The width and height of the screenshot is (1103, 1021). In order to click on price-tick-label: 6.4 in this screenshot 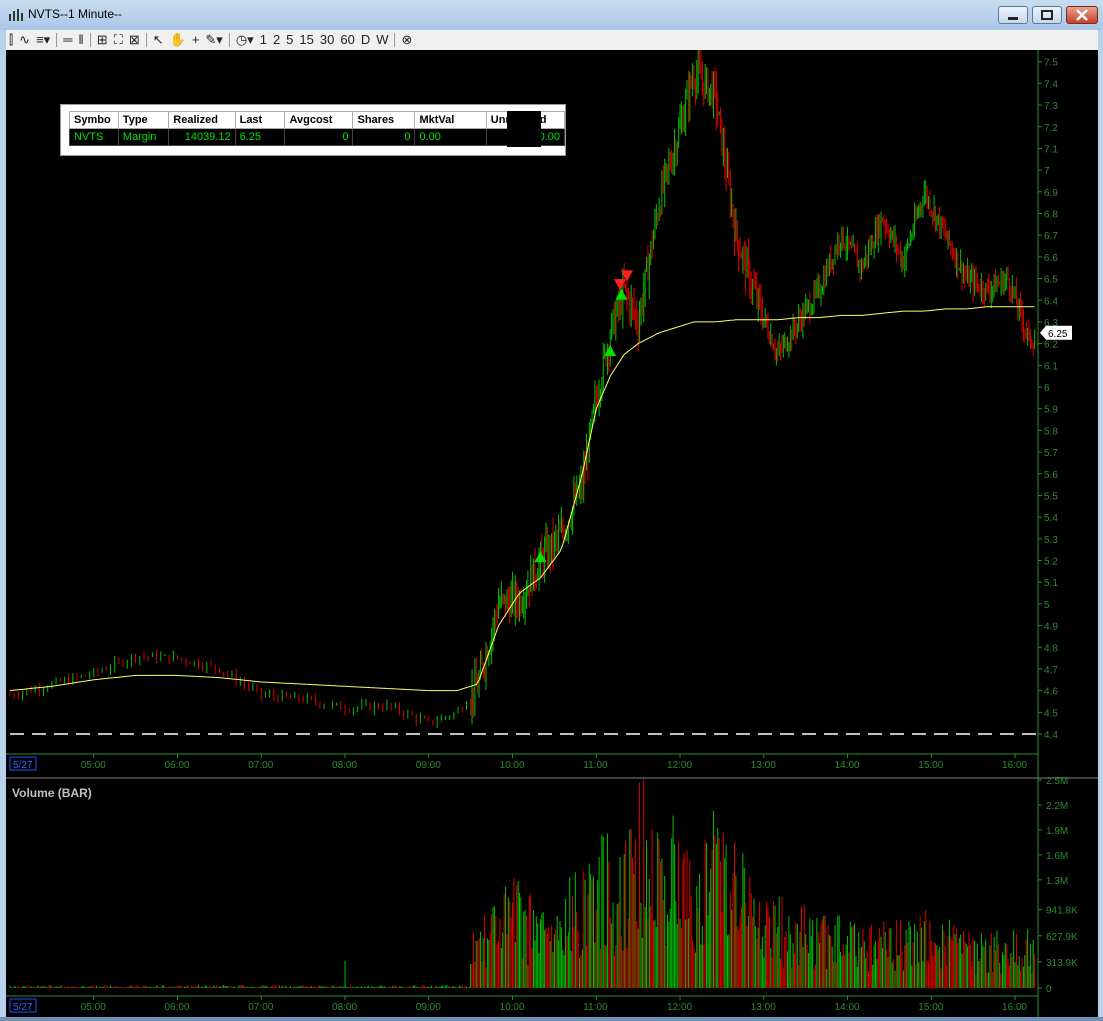, I will do `click(1051, 301)`.